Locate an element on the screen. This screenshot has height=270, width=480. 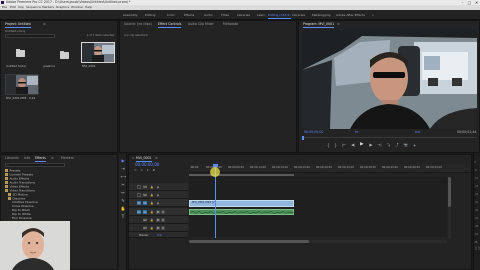
vertical-scrollbar is located at coordinates (449, 207).